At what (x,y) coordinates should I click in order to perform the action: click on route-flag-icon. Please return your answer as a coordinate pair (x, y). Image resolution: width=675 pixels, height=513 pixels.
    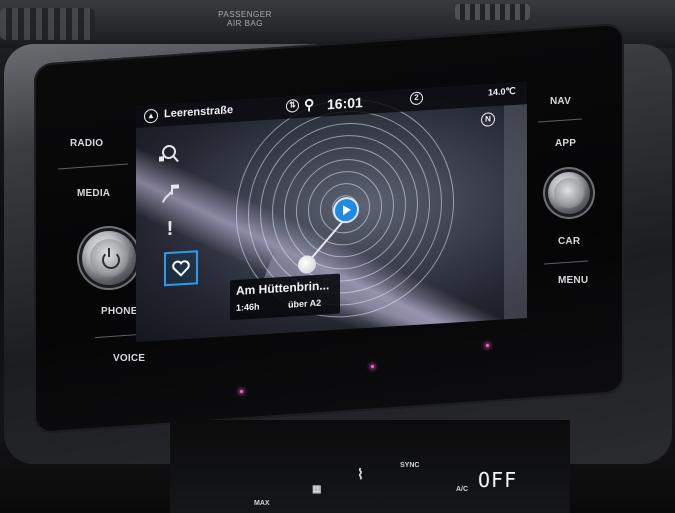
    Looking at the image, I should click on (170, 195).